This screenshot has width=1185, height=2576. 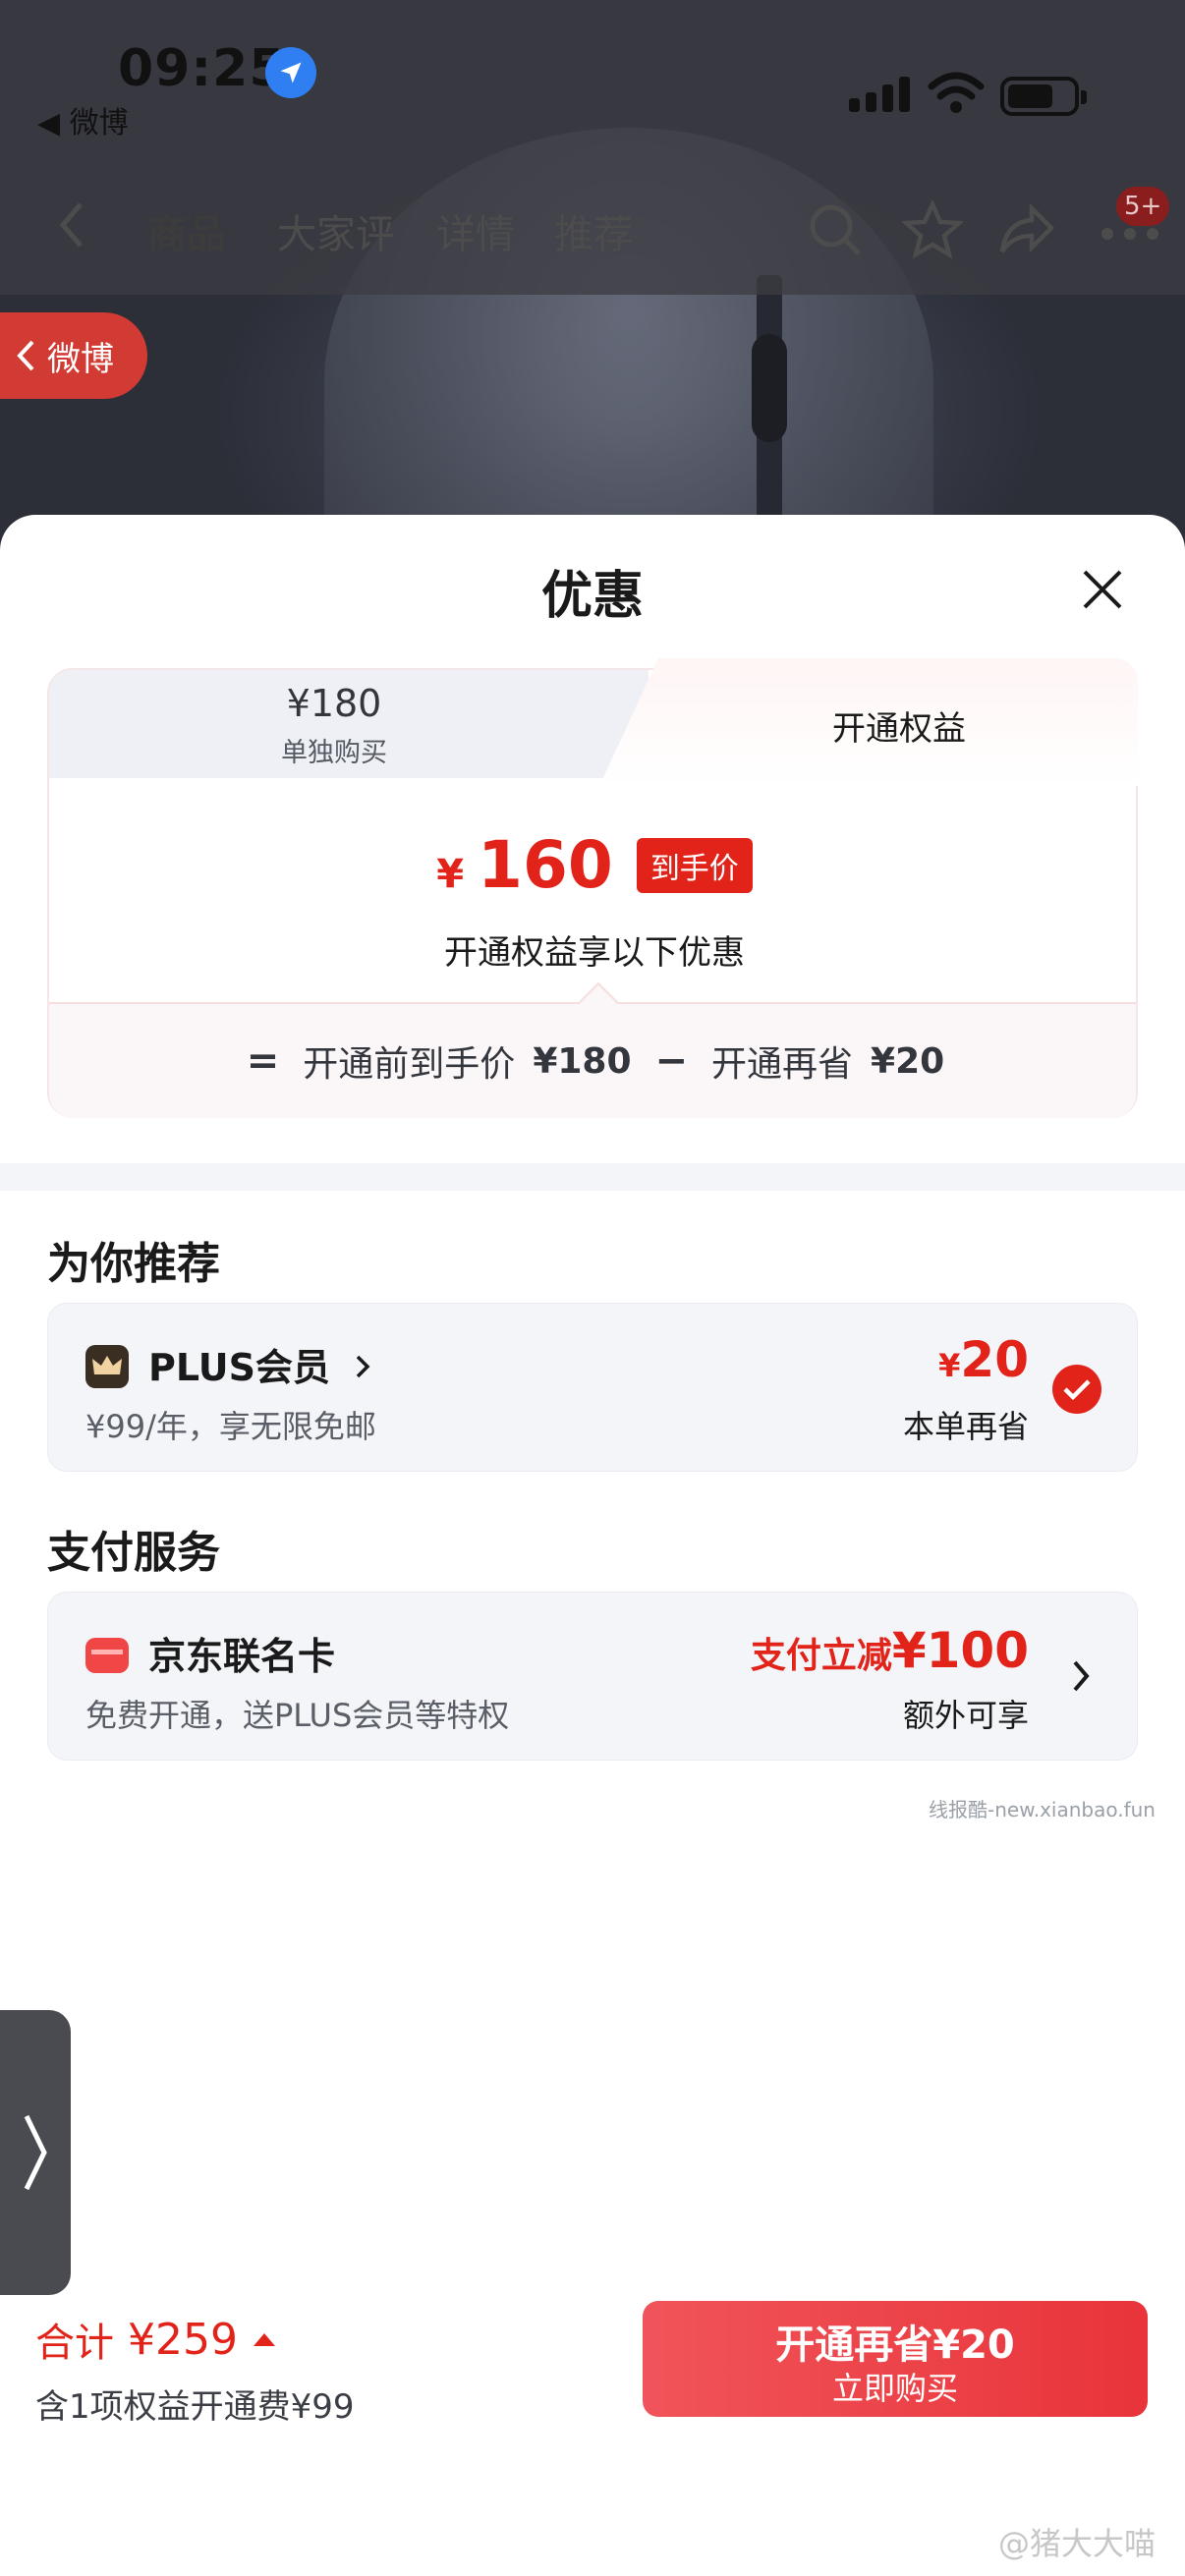 I want to click on price-calculation: = 开通前到手价 ¥180 − 开通再省 ¥20, so click(x=592, y=1049).